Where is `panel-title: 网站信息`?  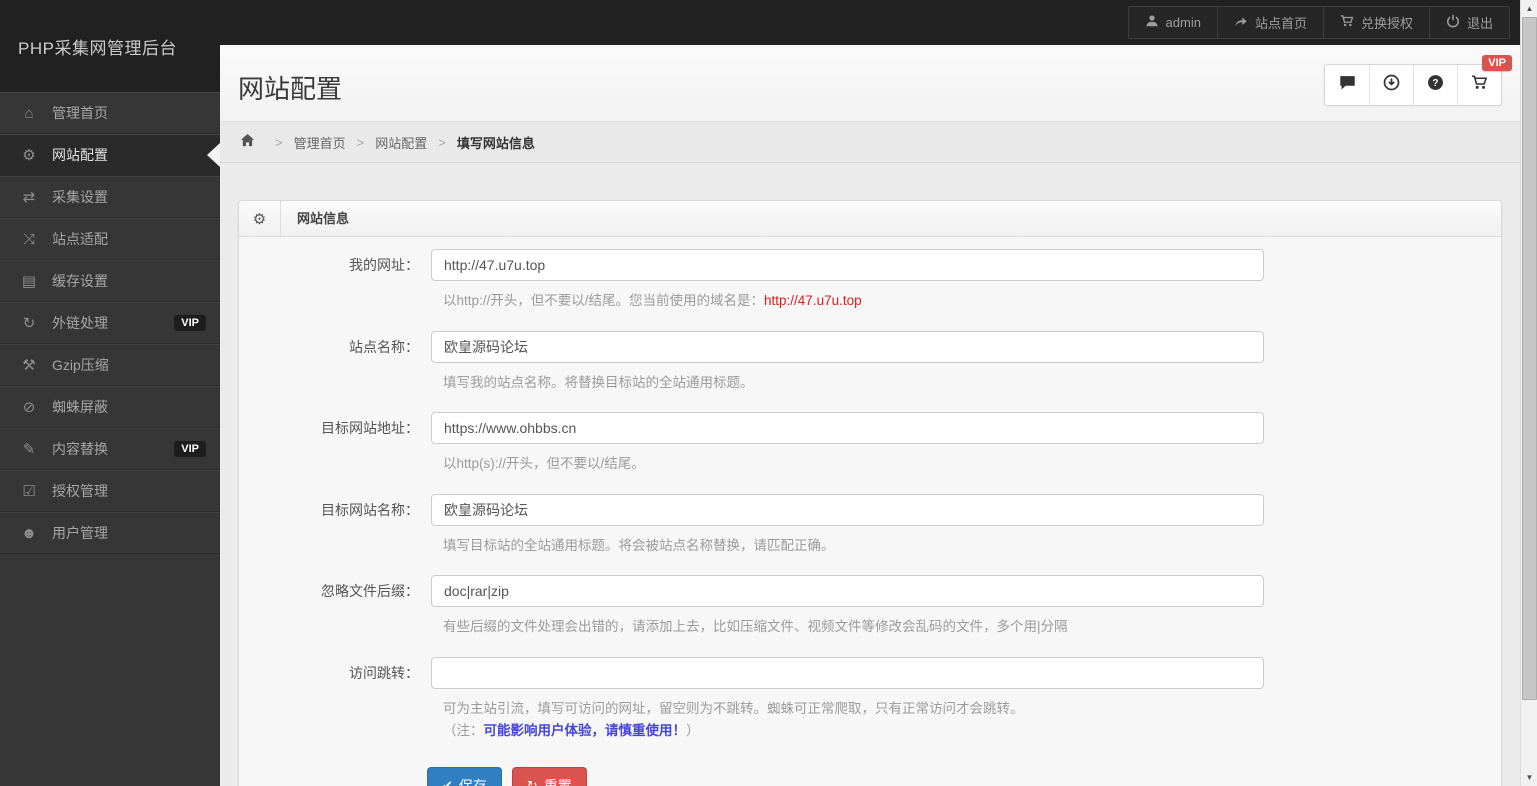 panel-title: 网站信息 is located at coordinates (323, 218).